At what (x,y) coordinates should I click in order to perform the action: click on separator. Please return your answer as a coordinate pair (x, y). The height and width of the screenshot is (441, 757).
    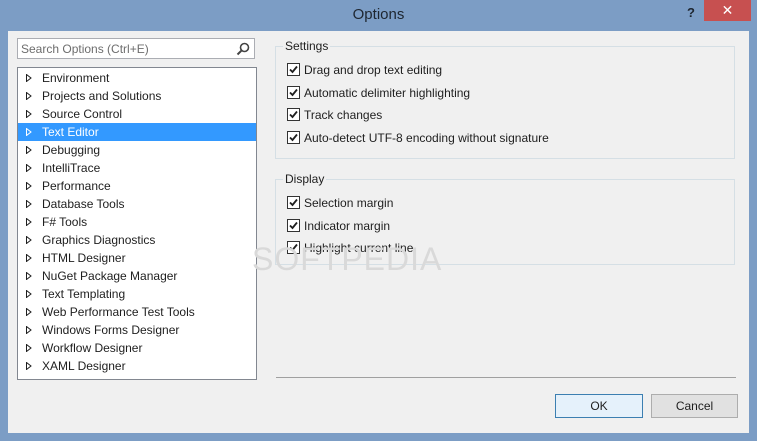
    Looking at the image, I should click on (506, 377).